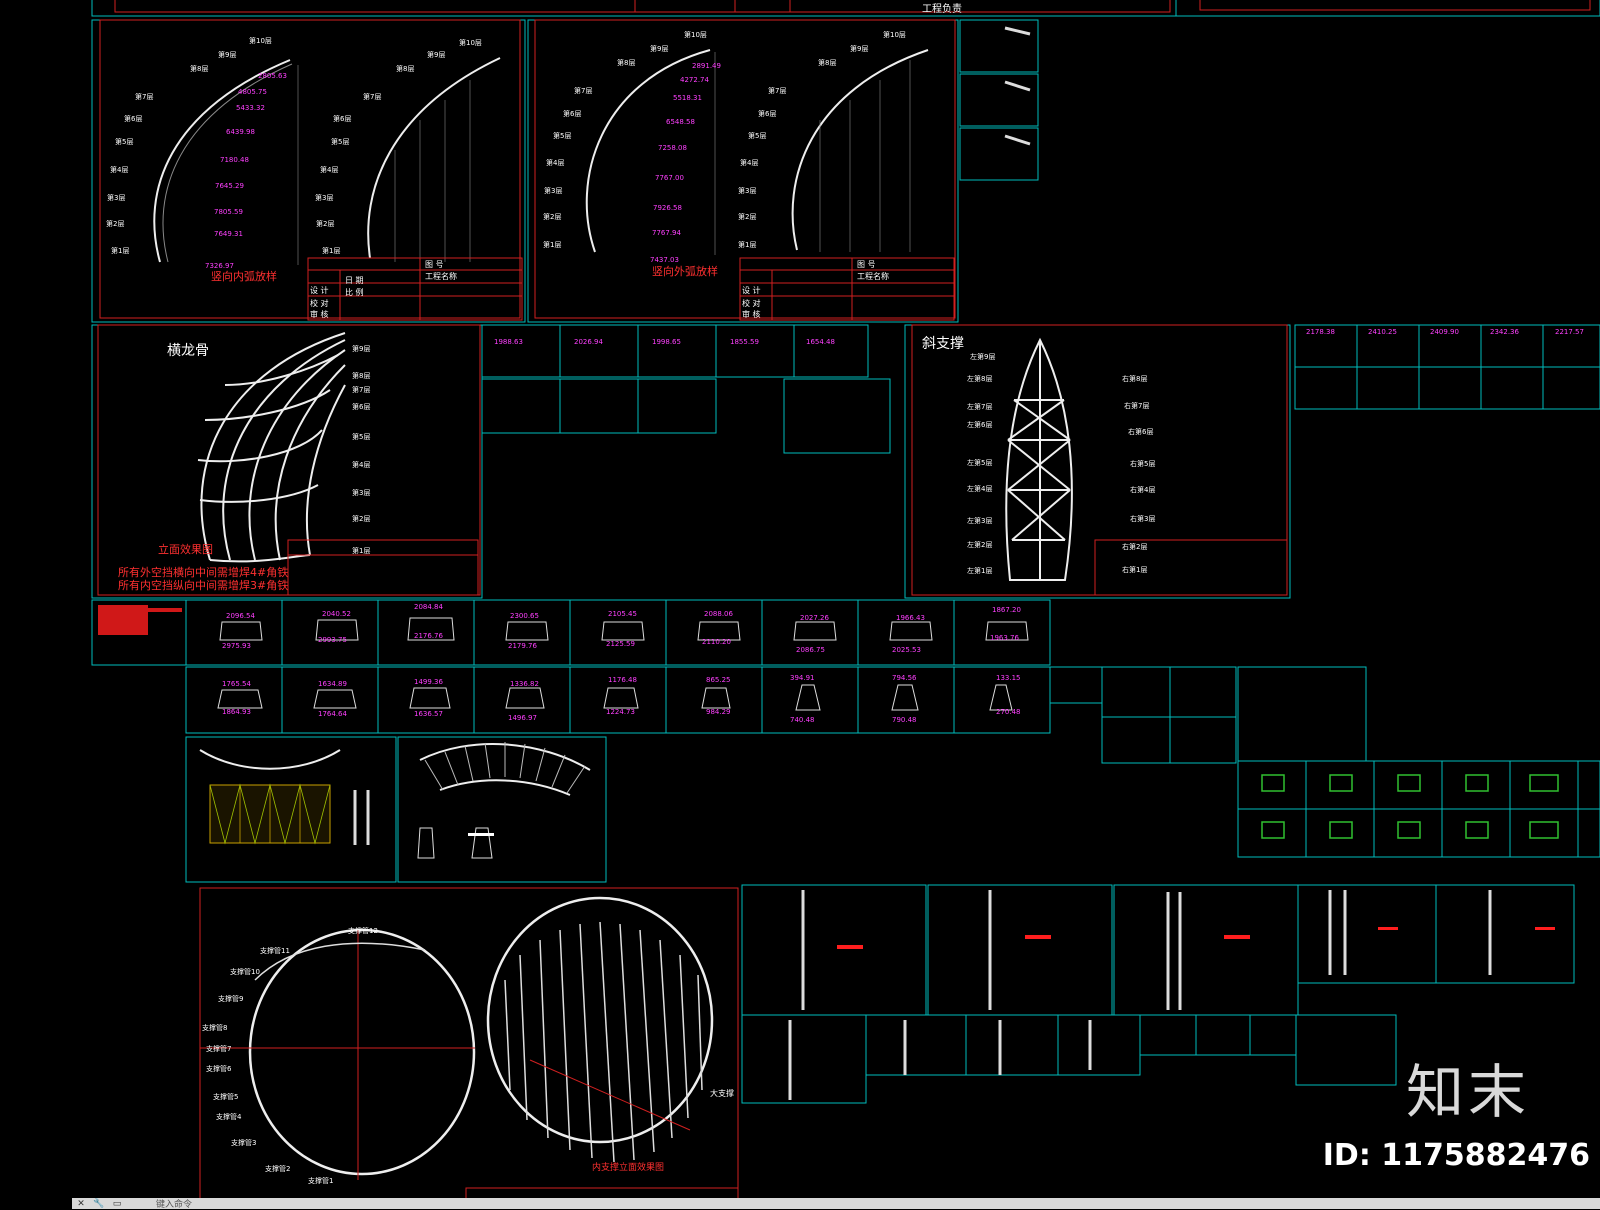 Image resolution: width=1600 pixels, height=1210 pixels. What do you see at coordinates (174, 1203) in the screenshot?
I see `command-input: 键入命令` at bounding box center [174, 1203].